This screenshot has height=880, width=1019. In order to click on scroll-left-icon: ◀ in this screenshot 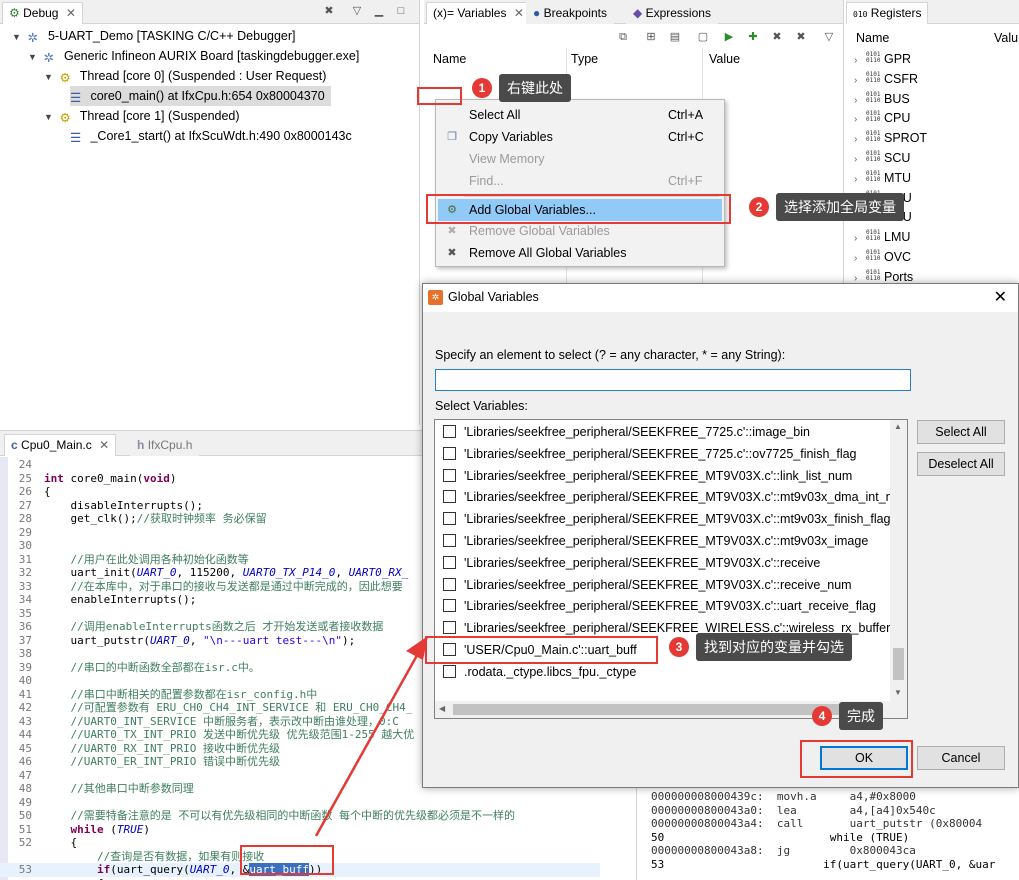, I will do `click(442, 708)`.